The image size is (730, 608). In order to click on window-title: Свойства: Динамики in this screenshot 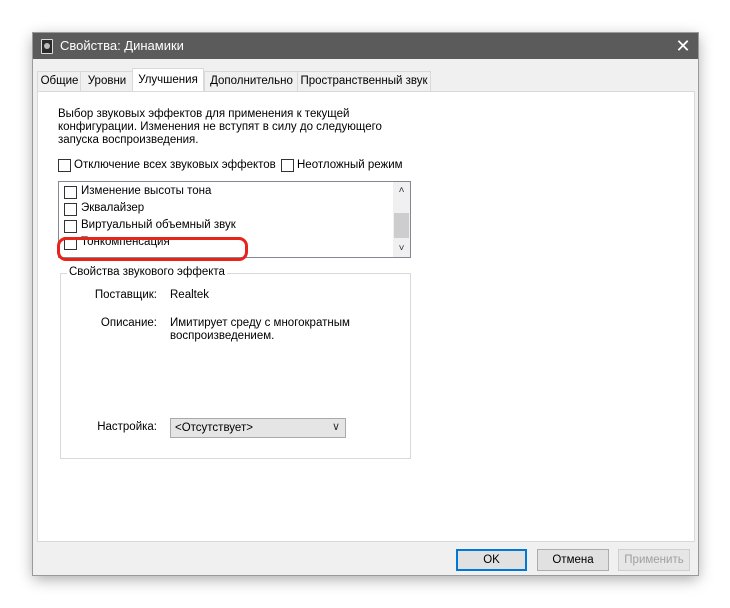, I will do `click(122, 45)`.